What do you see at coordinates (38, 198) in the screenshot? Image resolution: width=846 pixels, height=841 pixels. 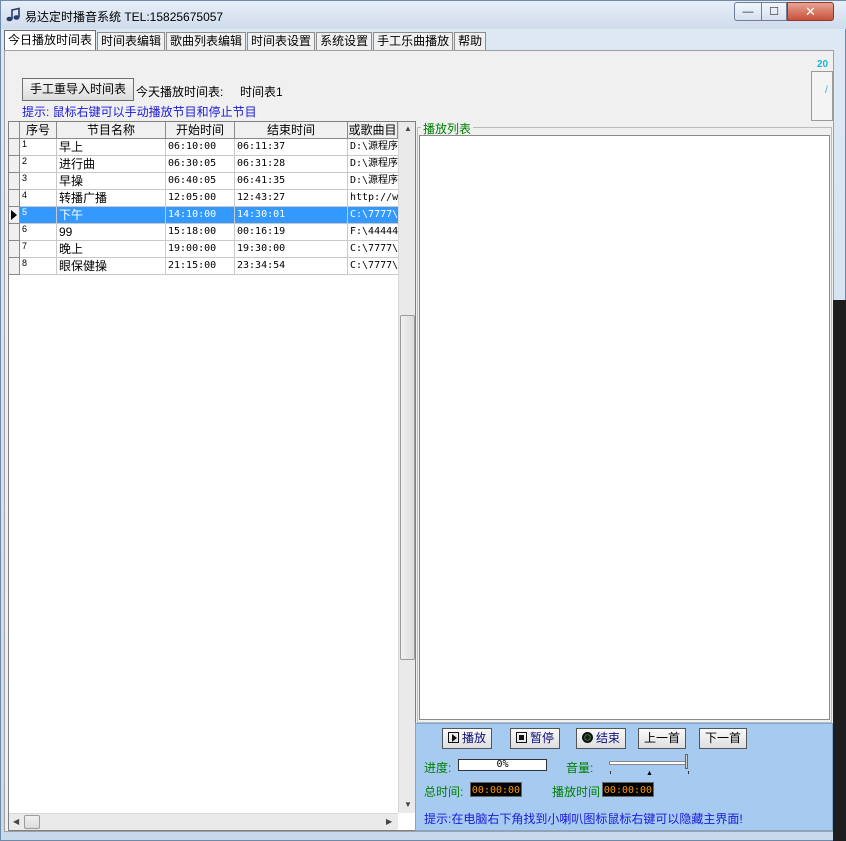 I see `cell-no: 4` at bounding box center [38, 198].